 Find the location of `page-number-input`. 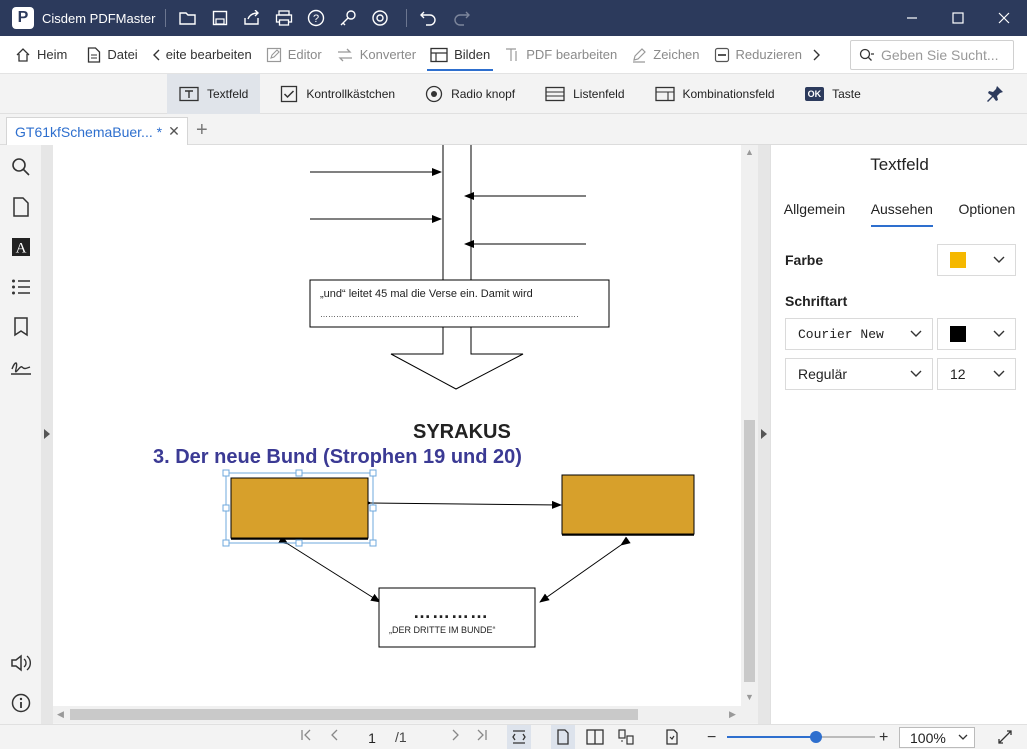

page-number-input is located at coordinates (372, 738).